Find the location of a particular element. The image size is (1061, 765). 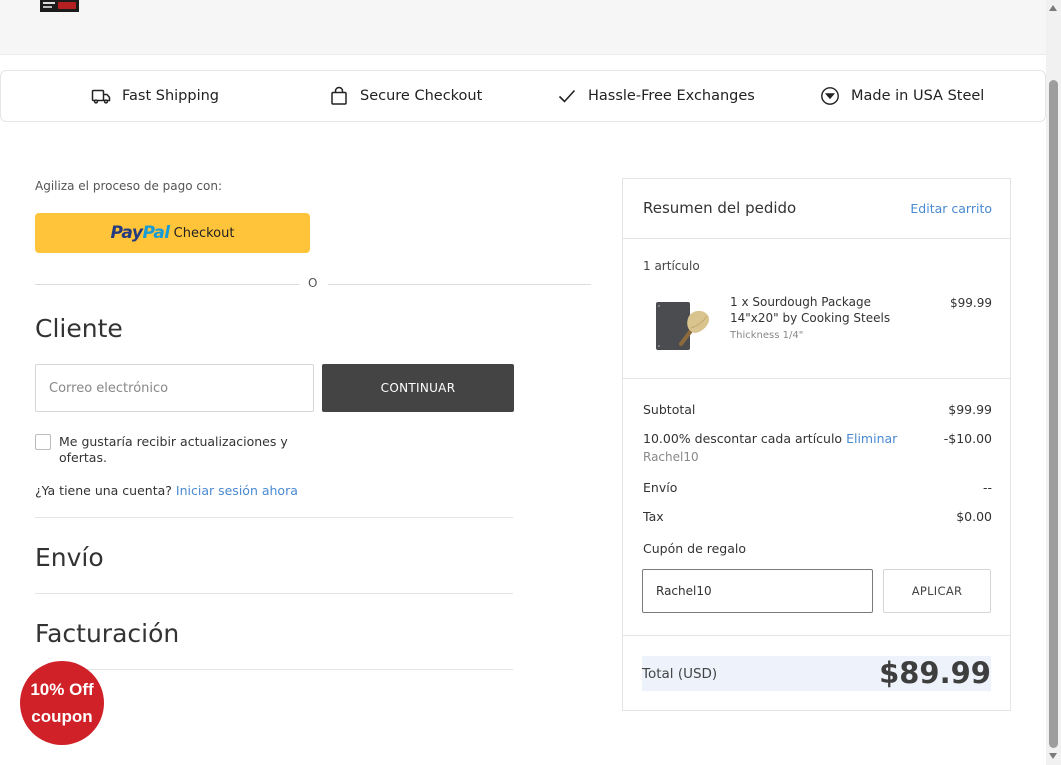

discount-label: 10.00% descontar cada artículo is located at coordinates (743, 438).